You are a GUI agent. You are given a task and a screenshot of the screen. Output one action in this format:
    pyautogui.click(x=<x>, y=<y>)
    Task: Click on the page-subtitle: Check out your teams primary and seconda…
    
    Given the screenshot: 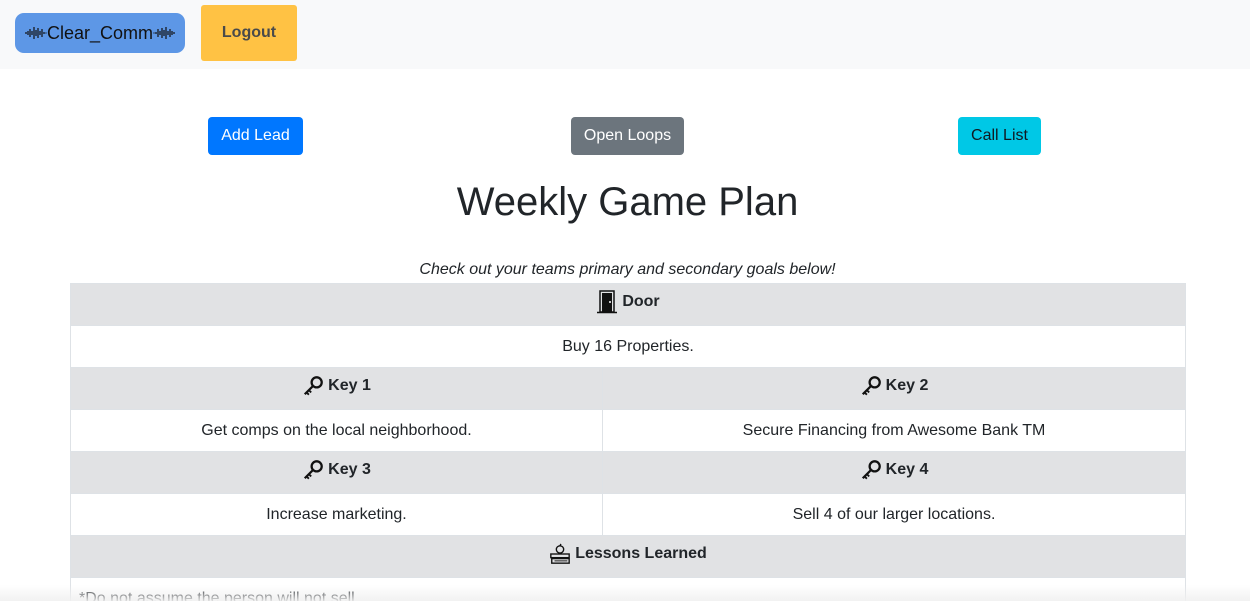 What is the action you would take?
    pyautogui.click(x=627, y=269)
    